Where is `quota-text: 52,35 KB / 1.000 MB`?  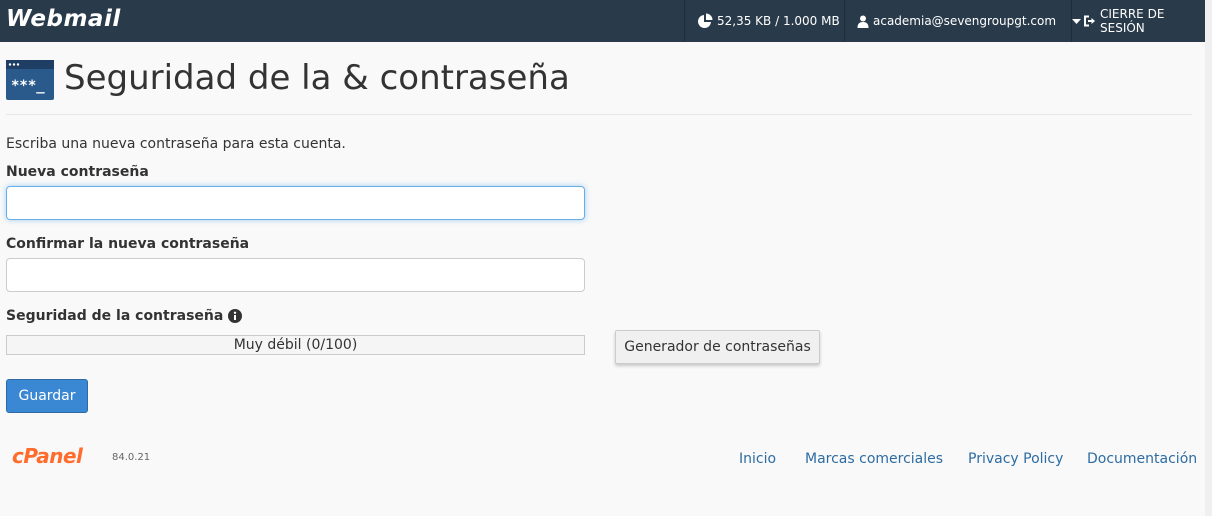 quota-text: 52,35 KB / 1.000 MB is located at coordinates (778, 21).